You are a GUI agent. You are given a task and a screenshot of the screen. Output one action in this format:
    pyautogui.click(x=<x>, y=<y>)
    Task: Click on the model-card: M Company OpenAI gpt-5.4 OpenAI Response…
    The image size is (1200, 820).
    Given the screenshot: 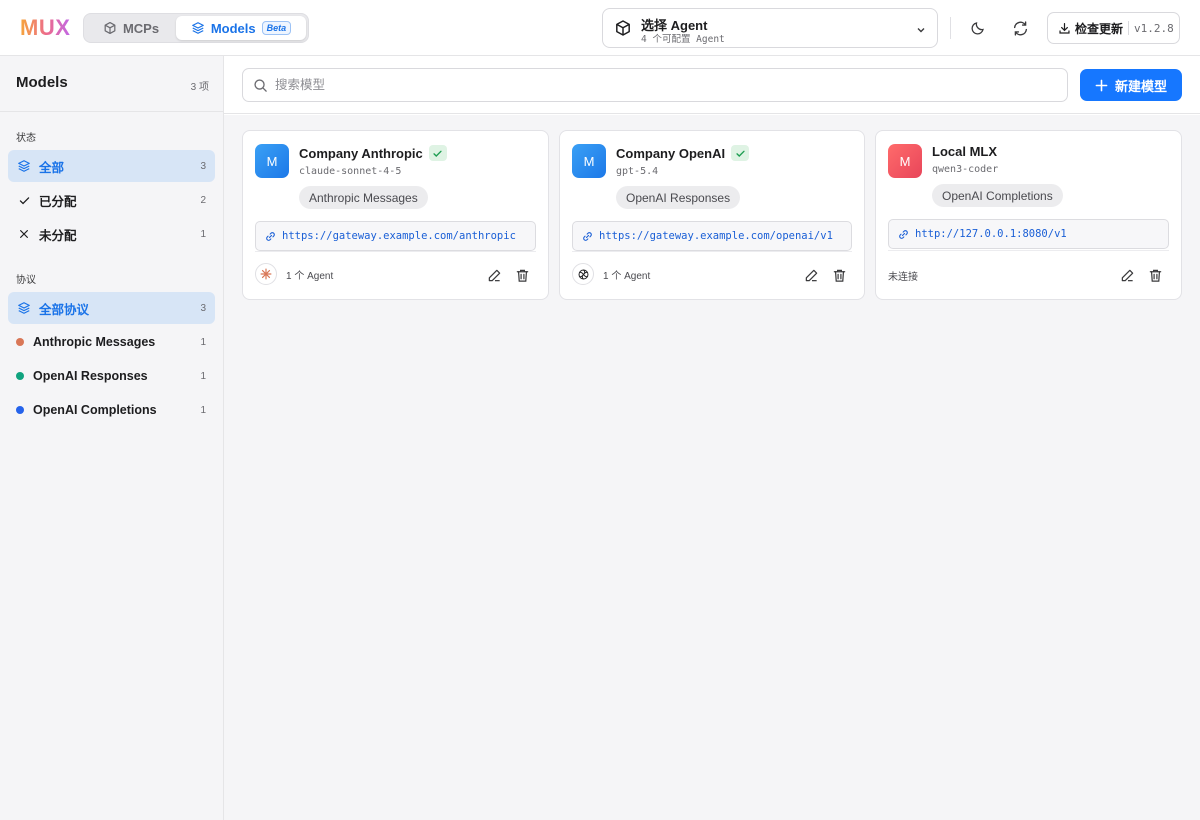 What is the action you would take?
    pyautogui.click(x=712, y=215)
    